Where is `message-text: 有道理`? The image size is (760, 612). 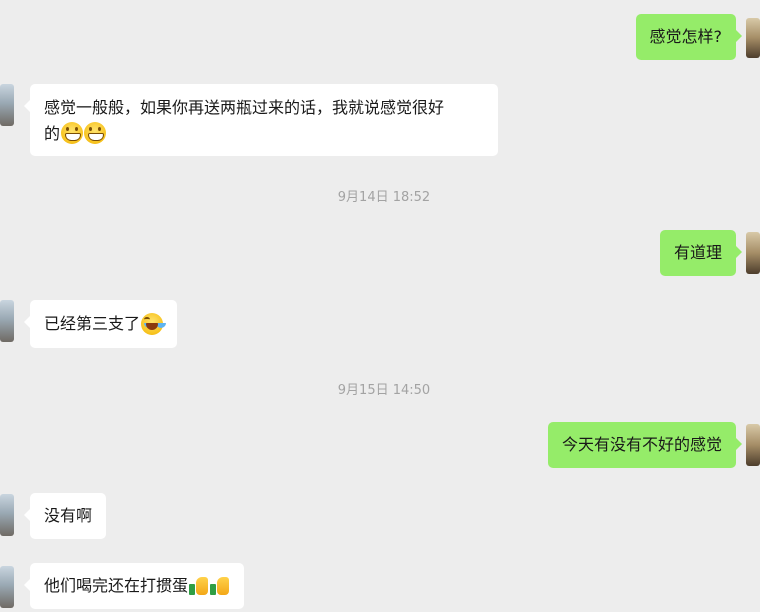
message-text: 有道理 is located at coordinates (697, 252).